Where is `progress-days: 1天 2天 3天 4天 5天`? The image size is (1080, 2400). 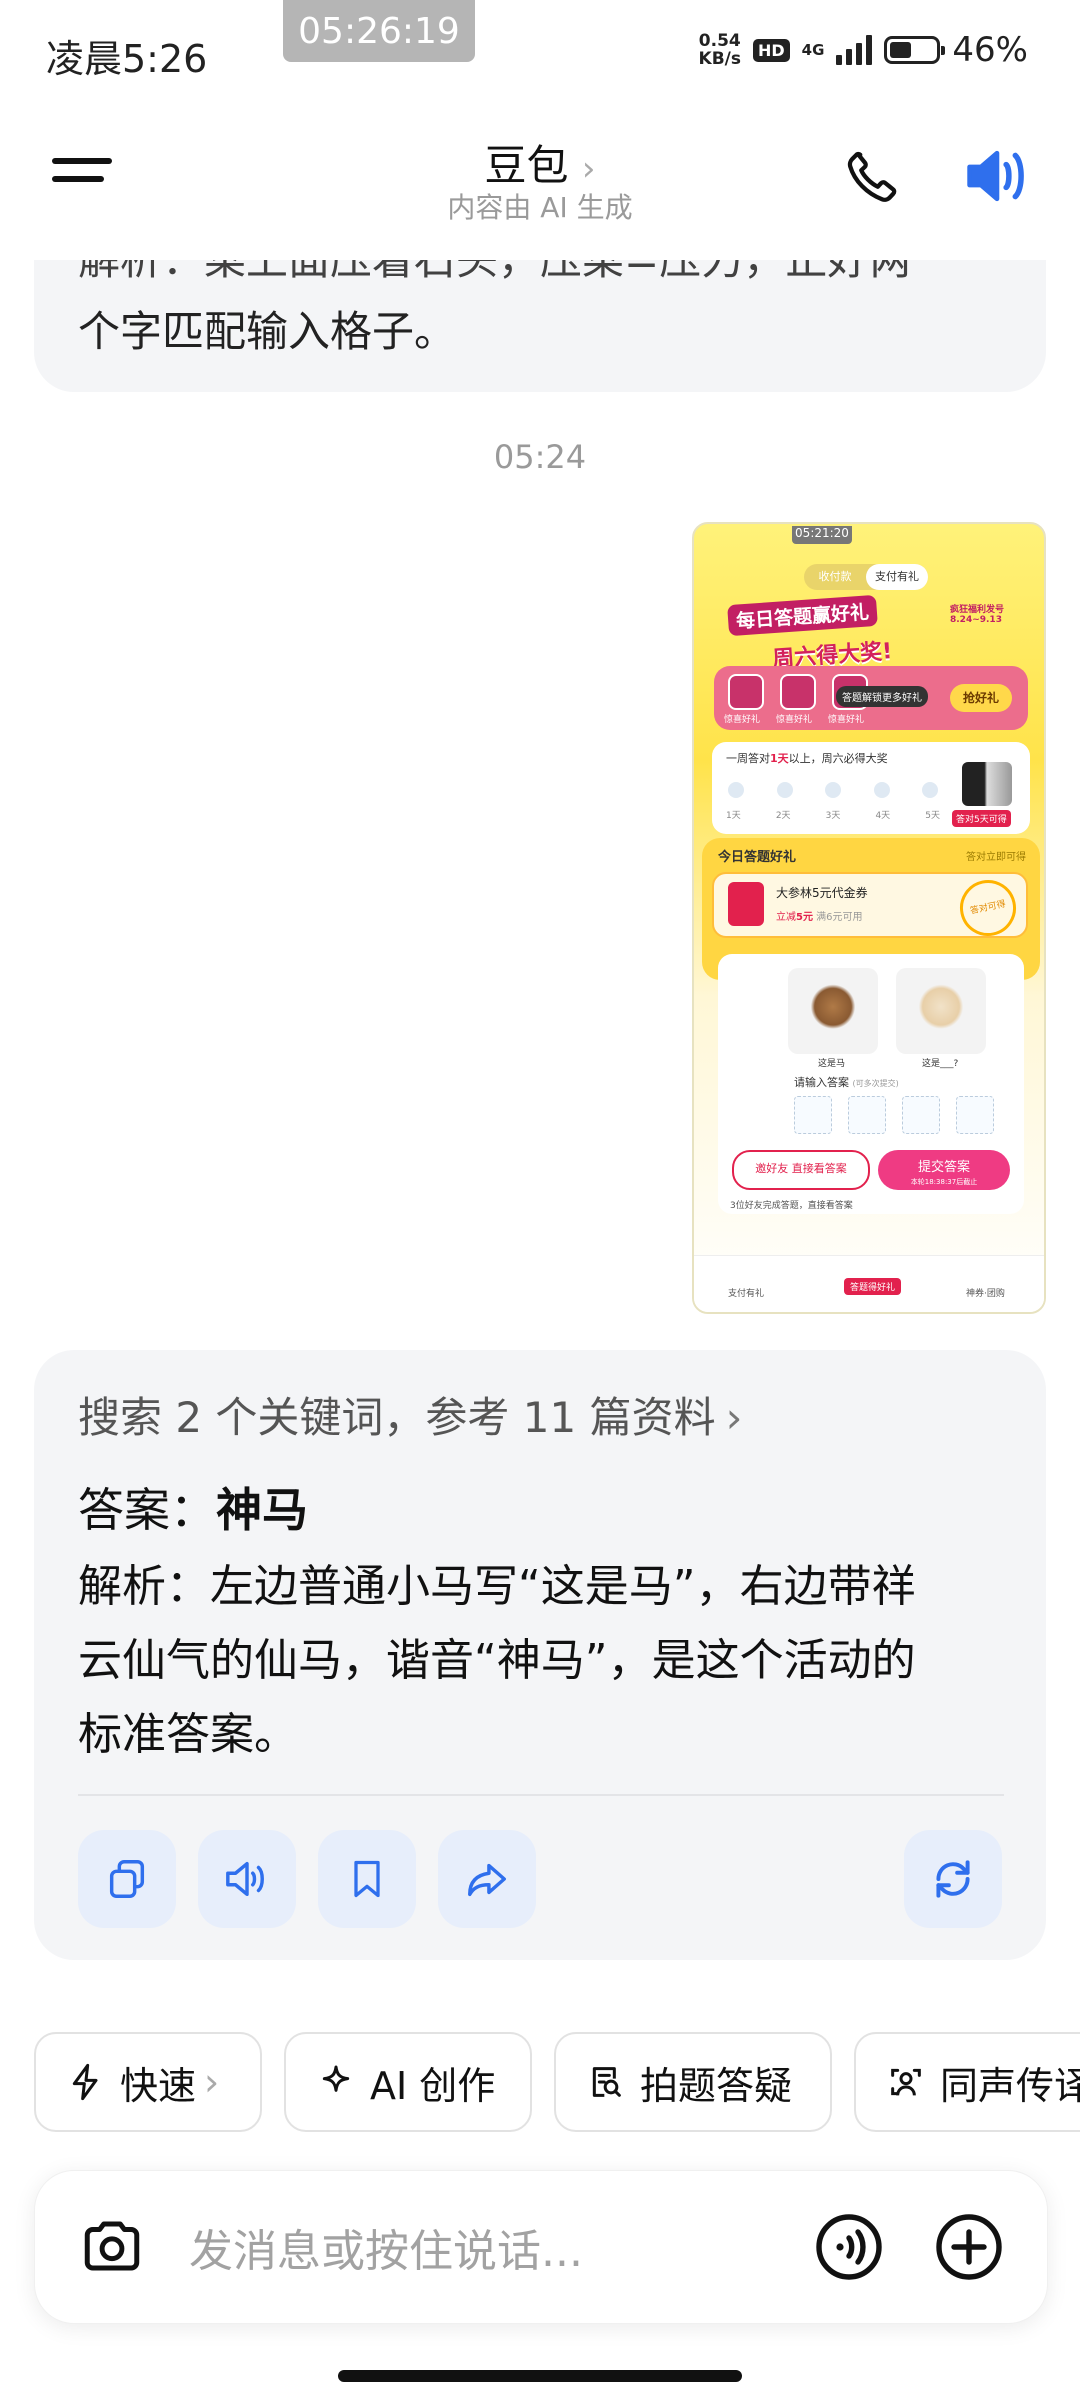
progress-days: 1天 2天 3天 4天 5天 is located at coordinates (833, 816).